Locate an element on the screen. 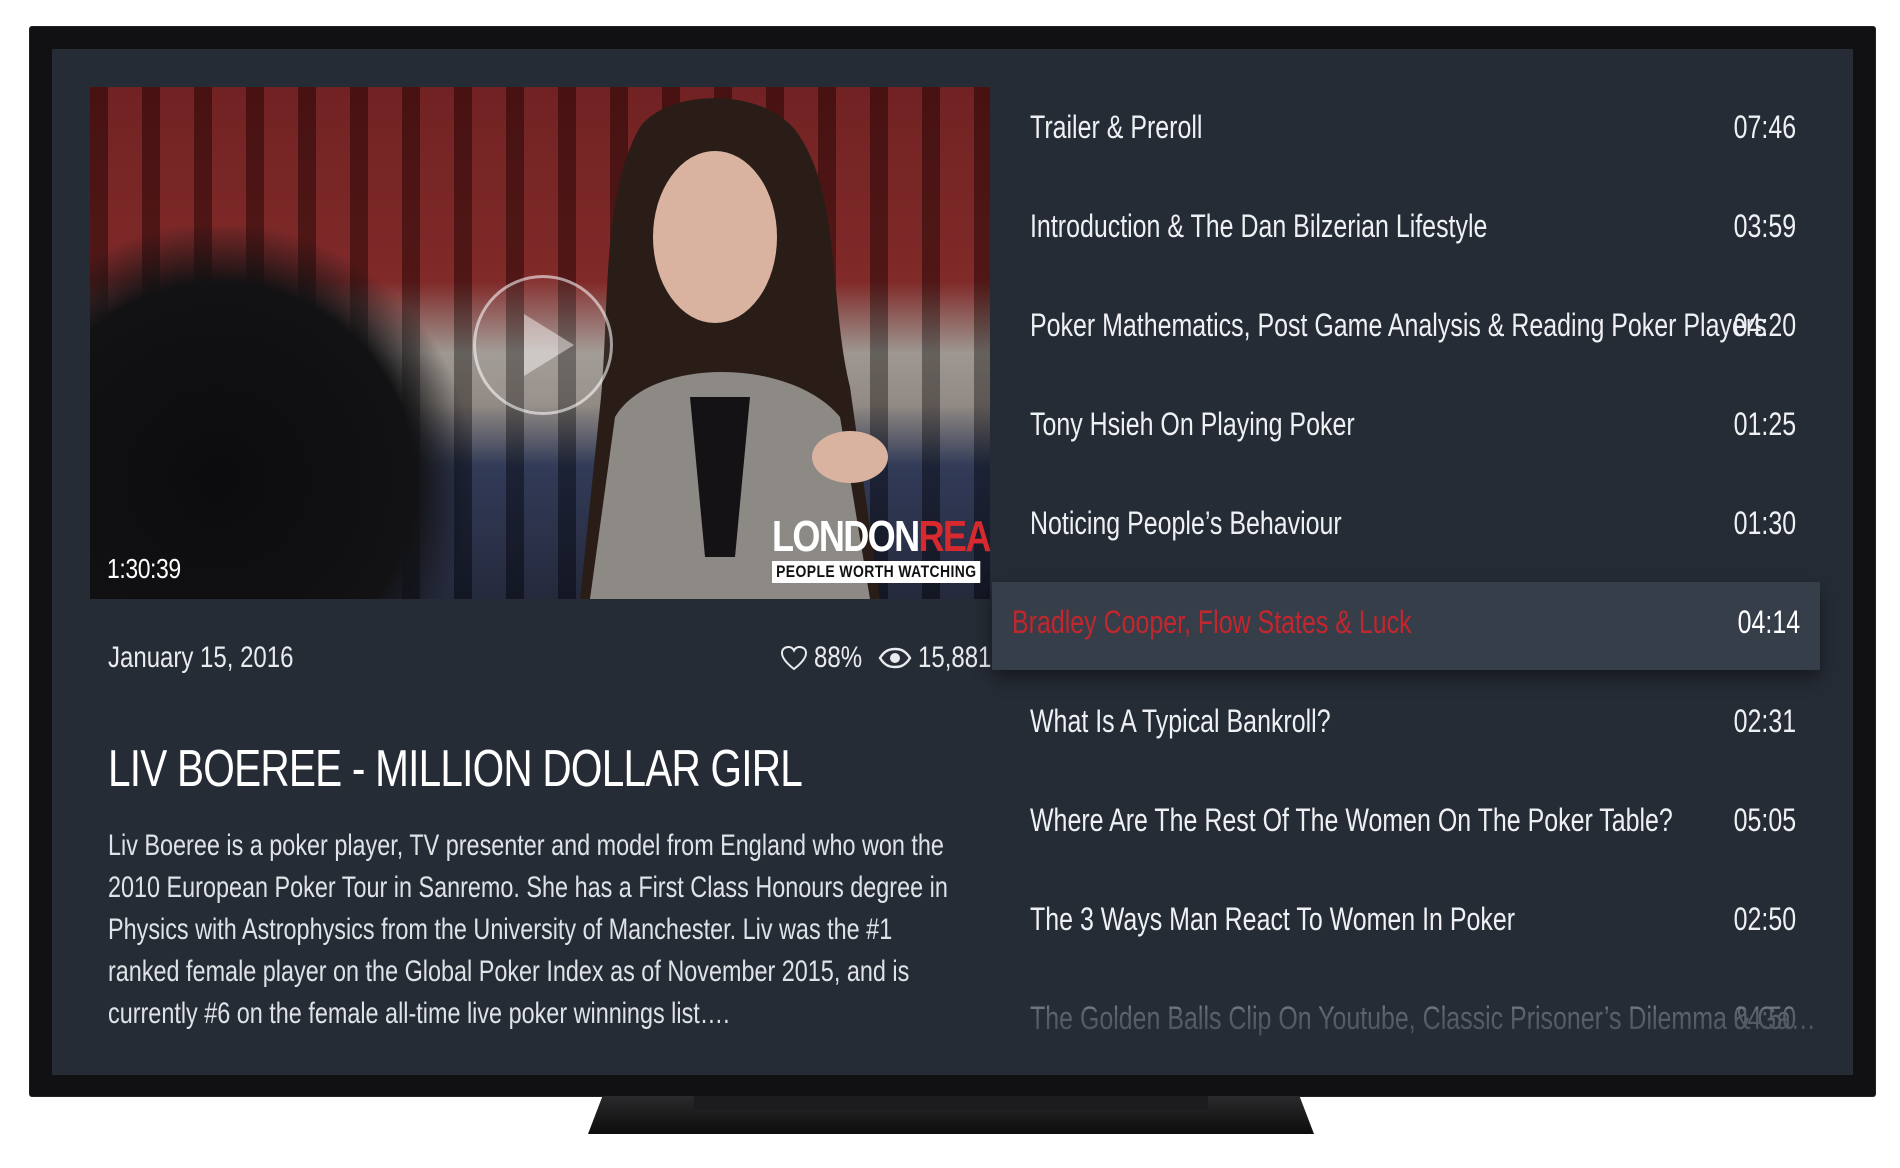  logo-wordmark: LONDONREAL is located at coordinates (881, 536).